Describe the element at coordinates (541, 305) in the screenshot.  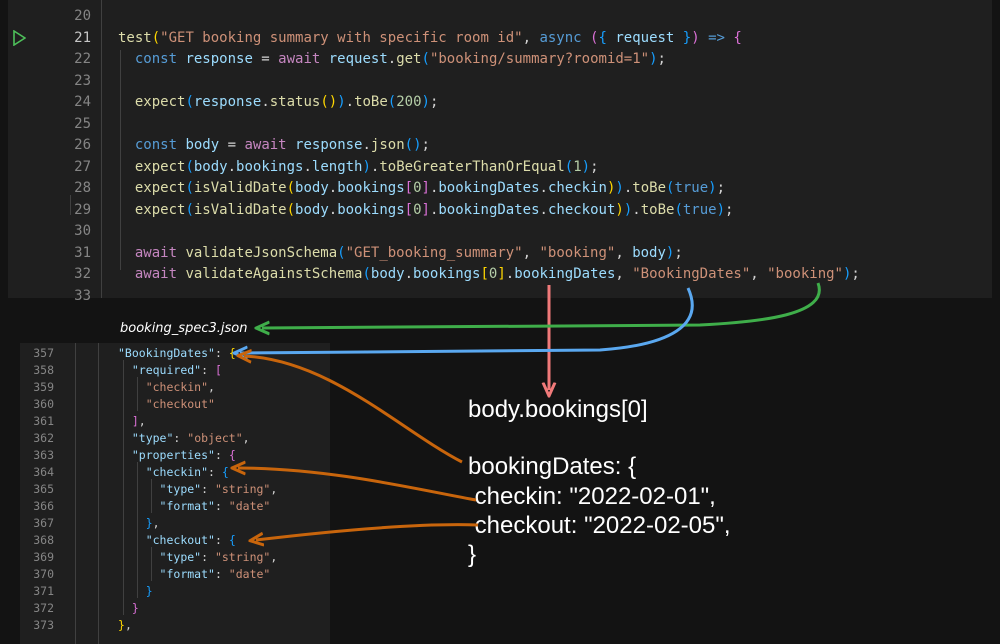
I see `green-arrow` at that location.